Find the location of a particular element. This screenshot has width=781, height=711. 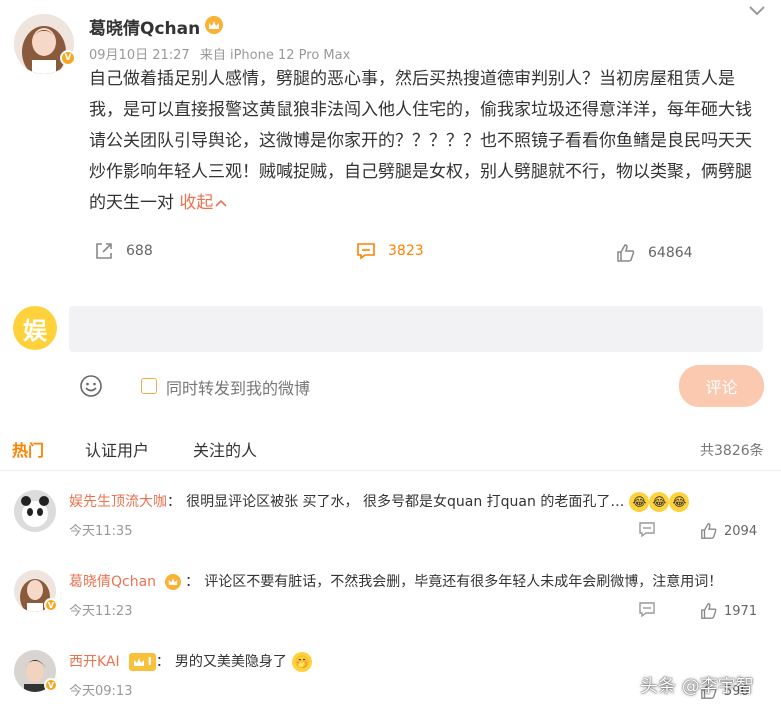

post-author-name: 葛晓倩Qchan is located at coordinates (144, 26).